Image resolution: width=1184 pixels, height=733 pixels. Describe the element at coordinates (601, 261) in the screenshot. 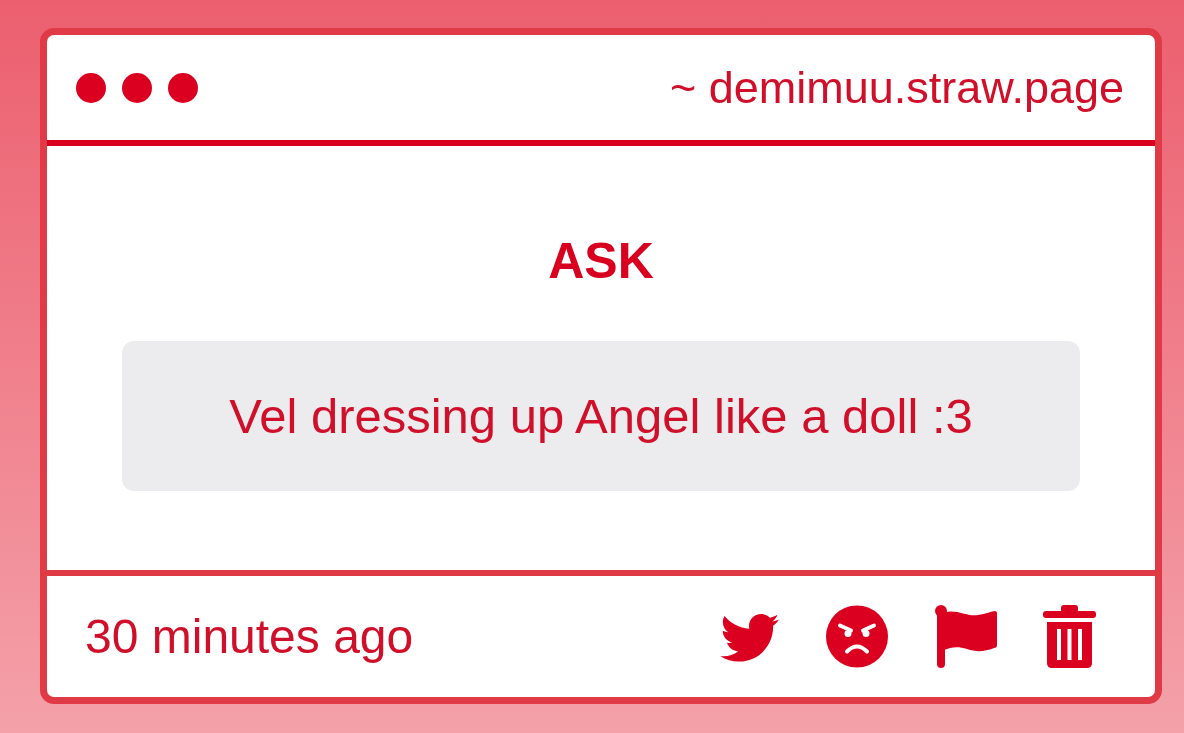

I see `ask-heading: ASK` at that location.